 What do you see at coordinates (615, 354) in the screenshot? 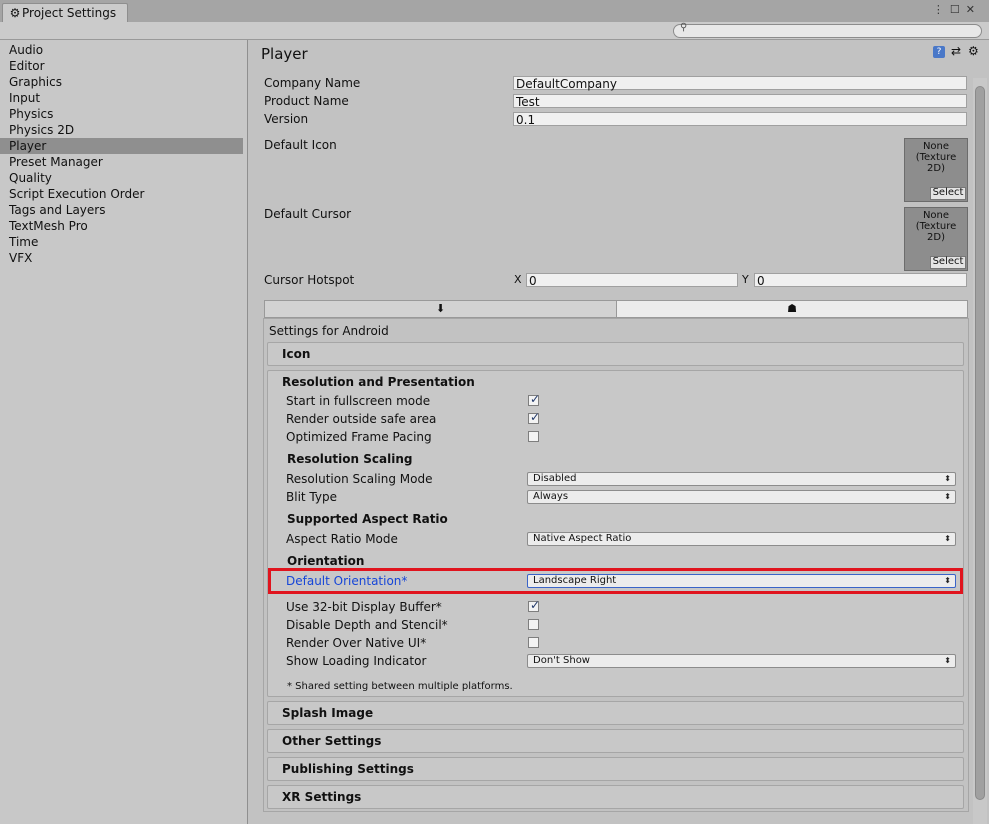
I see `icon-section: Icon` at bounding box center [615, 354].